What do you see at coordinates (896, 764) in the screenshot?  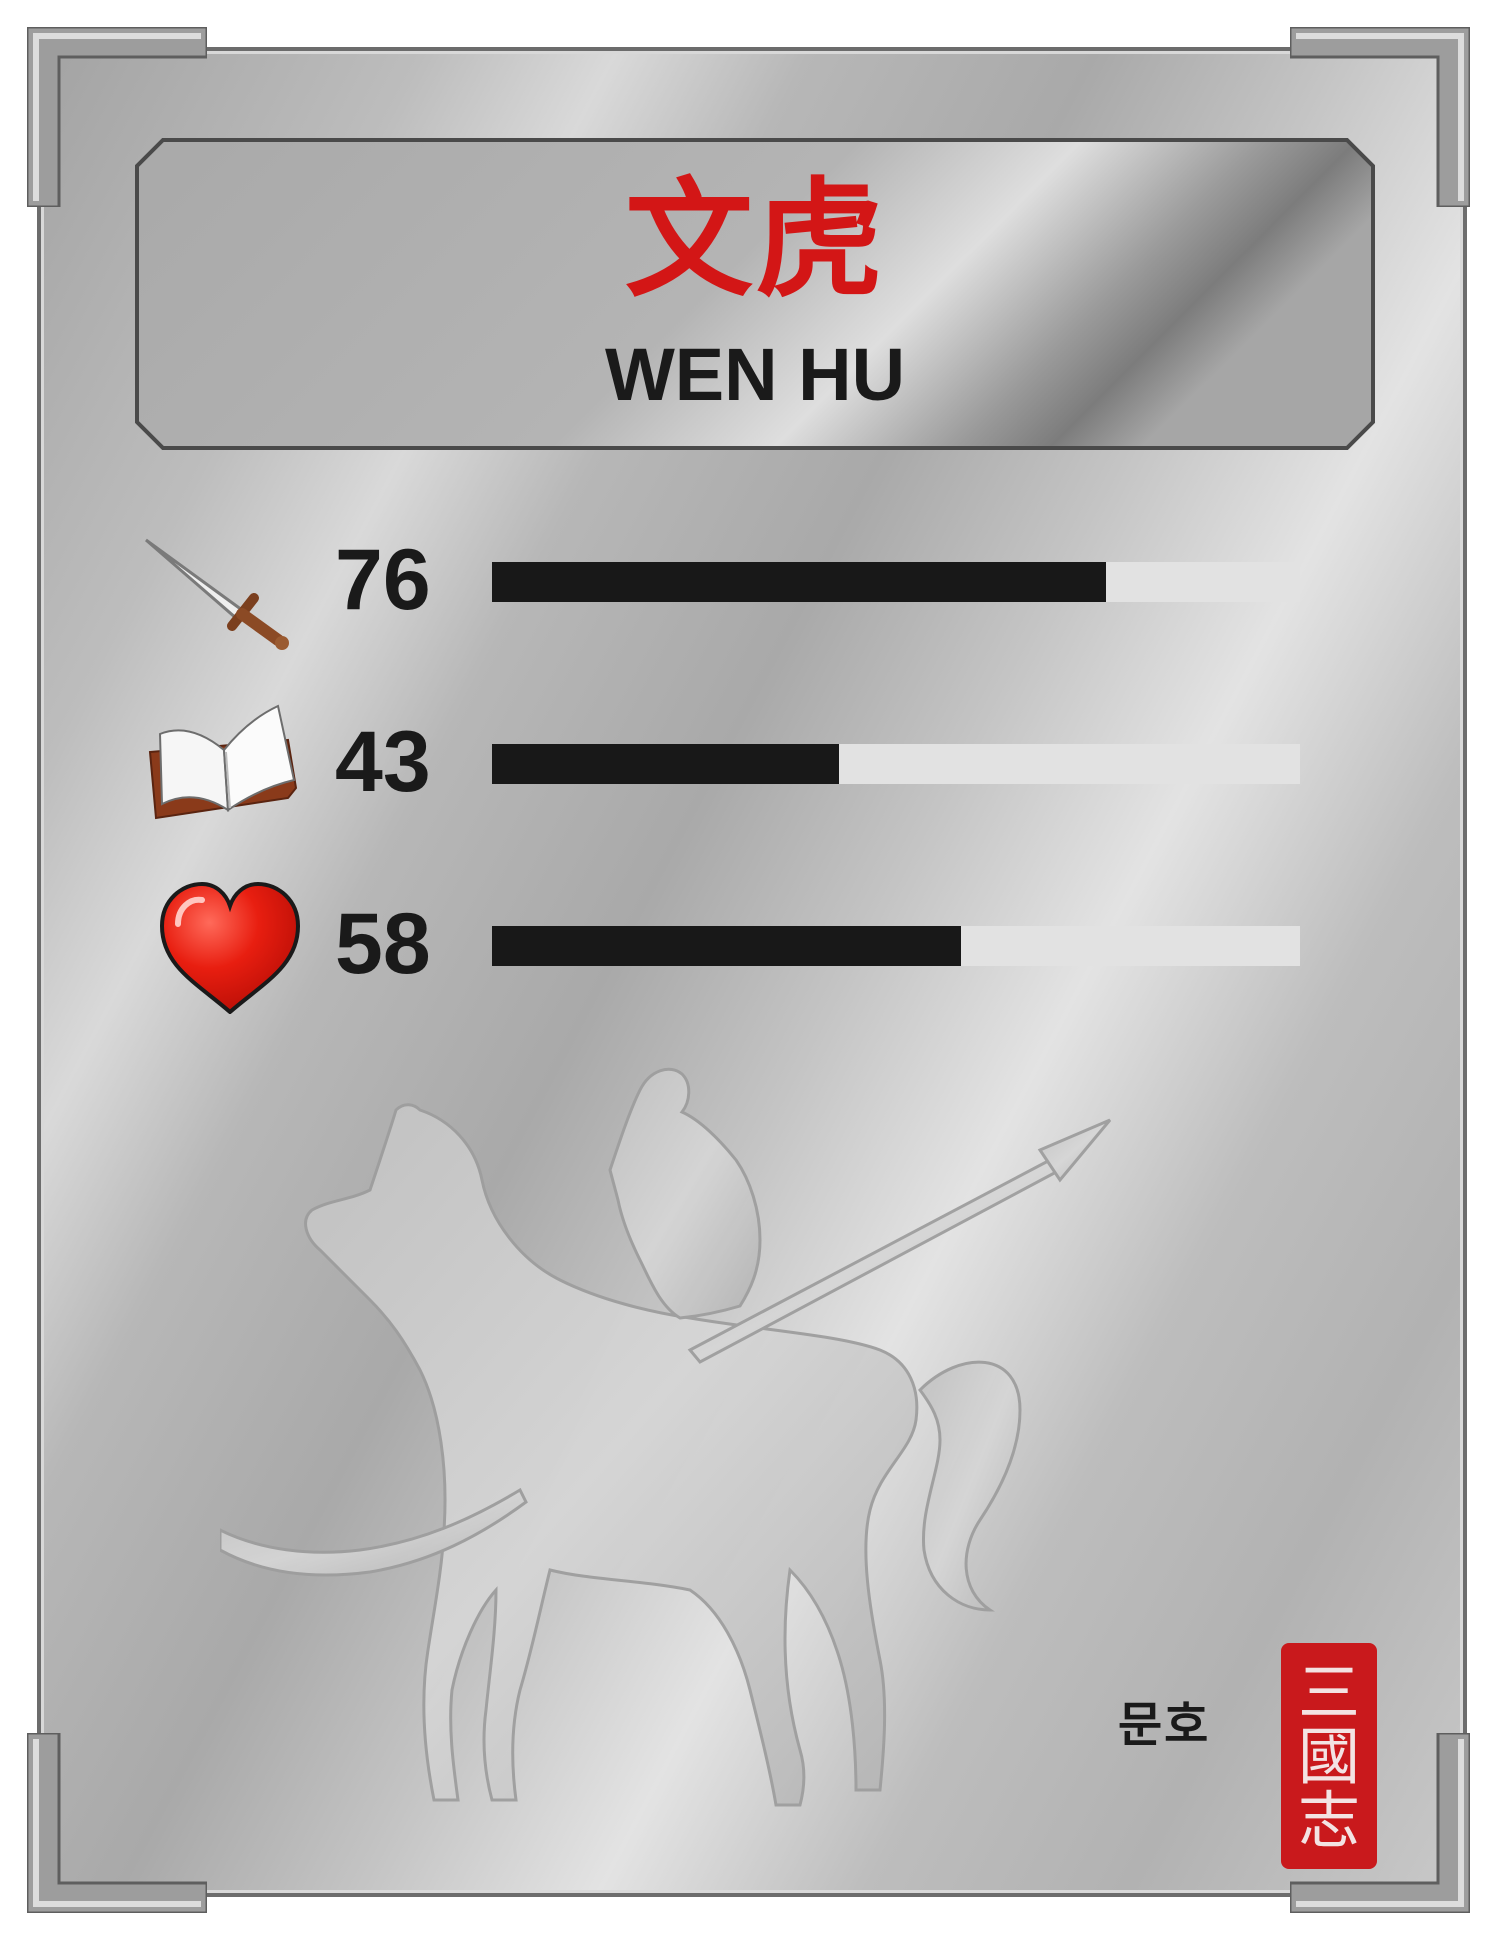 I see `intelligence-bar-track` at bounding box center [896, 764].